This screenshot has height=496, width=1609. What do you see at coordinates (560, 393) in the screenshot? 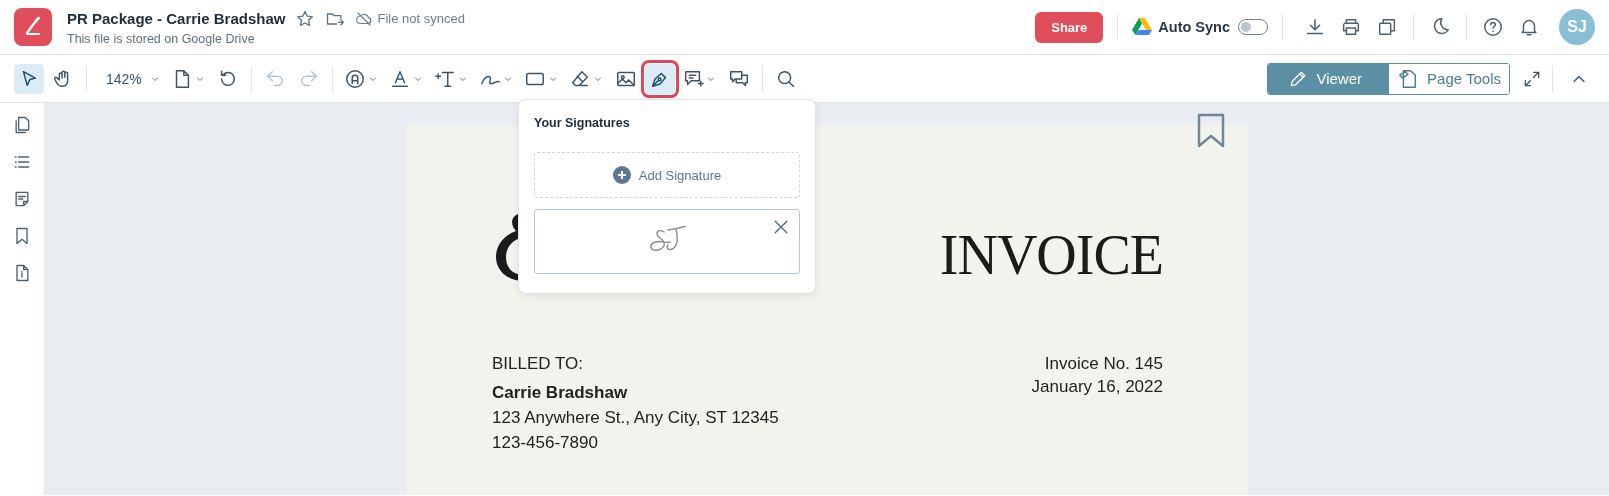
I see `client-name: Carrie Bradshaw` at bounding box center [560, 393].